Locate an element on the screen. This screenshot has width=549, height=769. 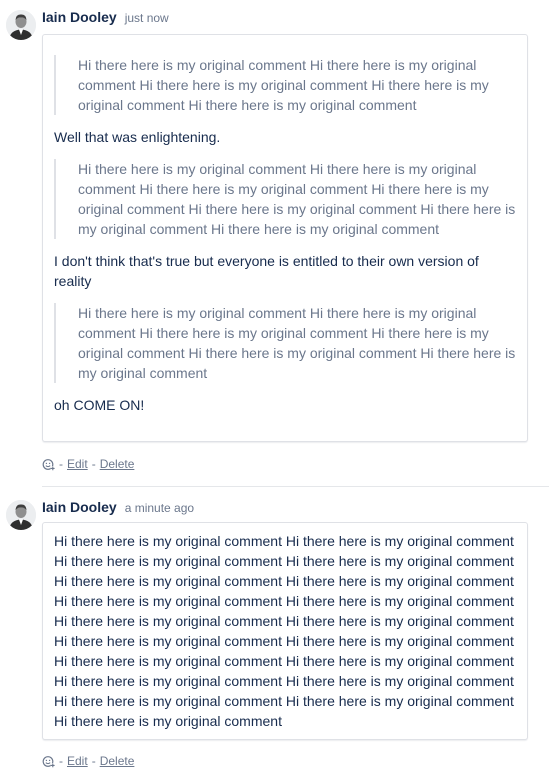
comment-header: Iain Dooley just now is located at coordinates (105, 19).